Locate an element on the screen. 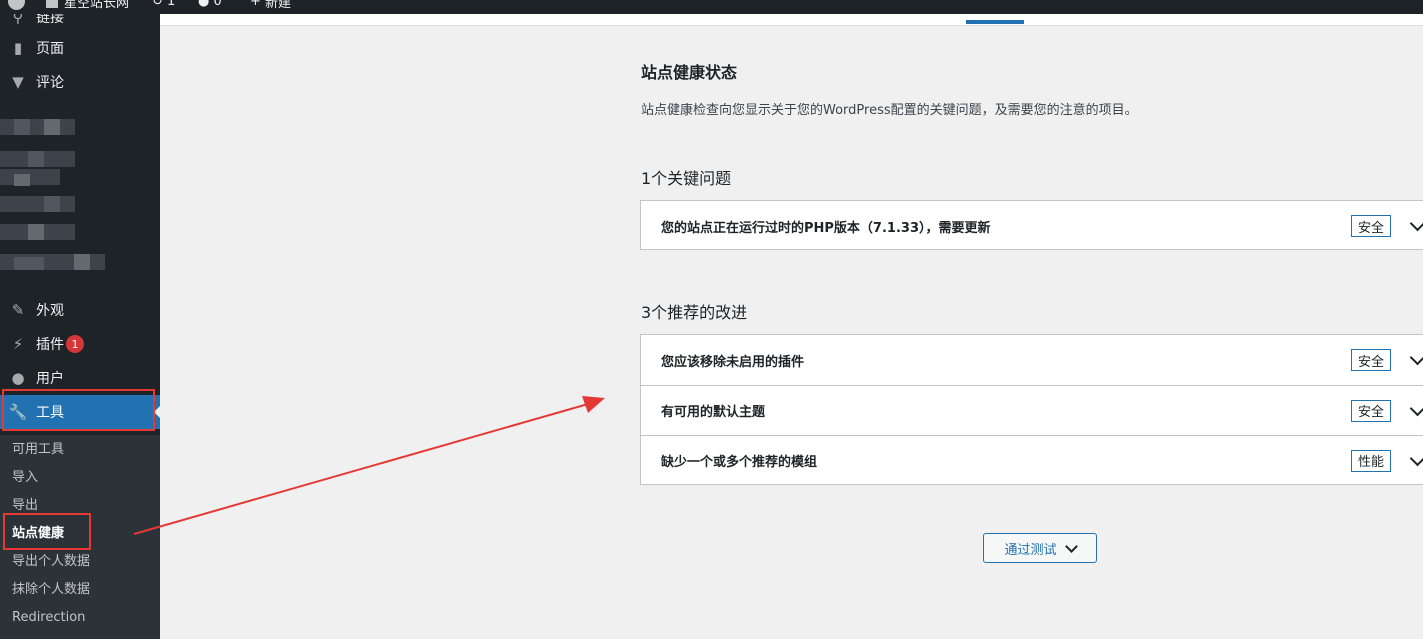  issue-title: 缺少一个或多个推荐的模组 is located at coordinates (739, 462).